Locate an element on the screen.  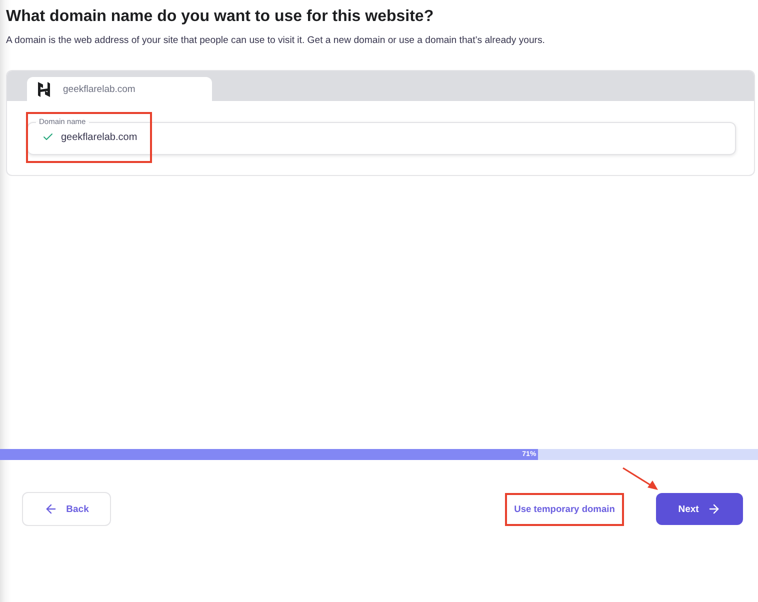
domain-tab: geekflarelab.com is located at coordinates (119, 89).